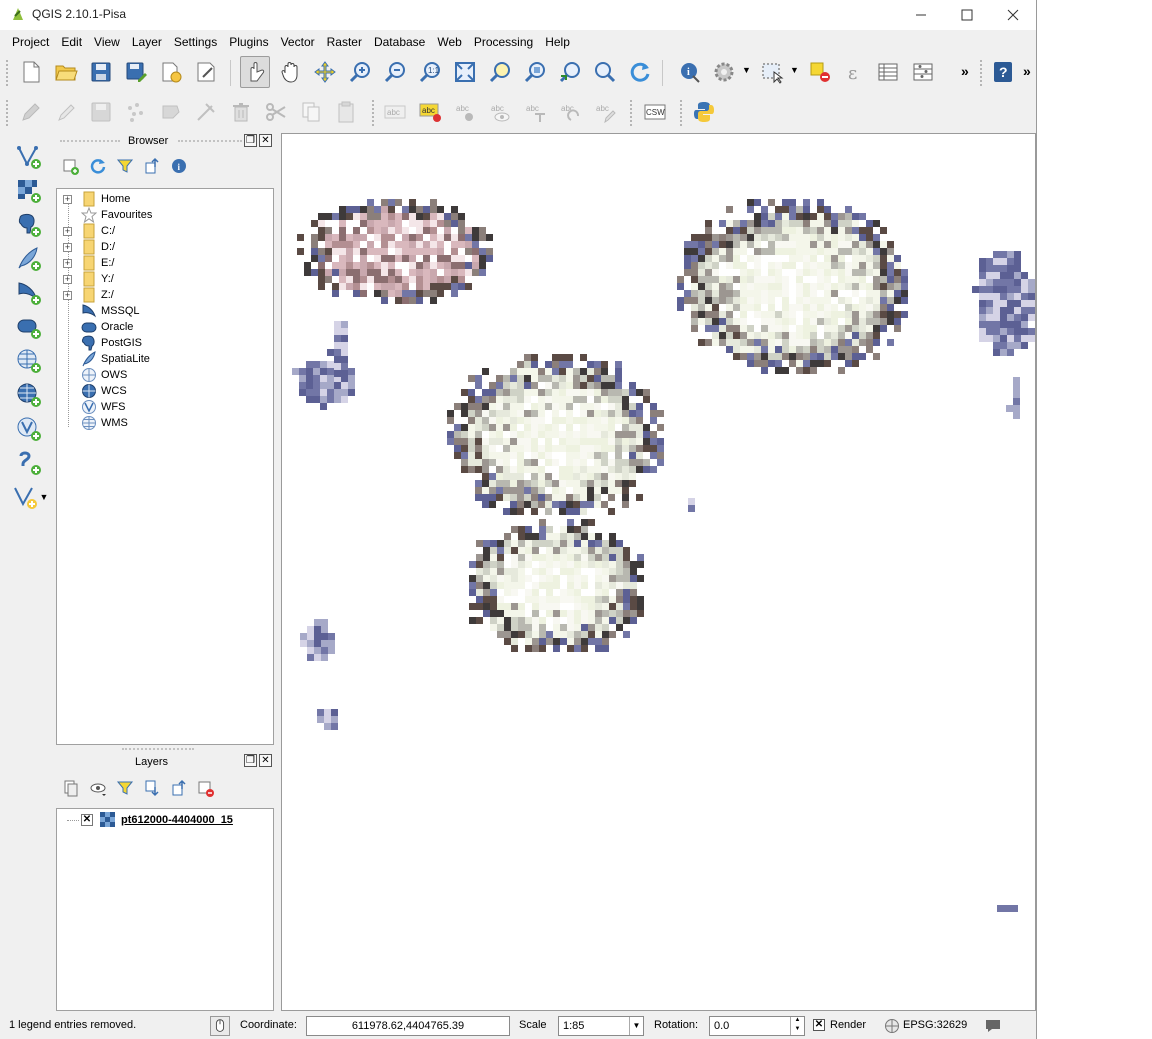 This screenshot has width=1152, height=1039. I want to click on menu-view: View, so click(107, 42).